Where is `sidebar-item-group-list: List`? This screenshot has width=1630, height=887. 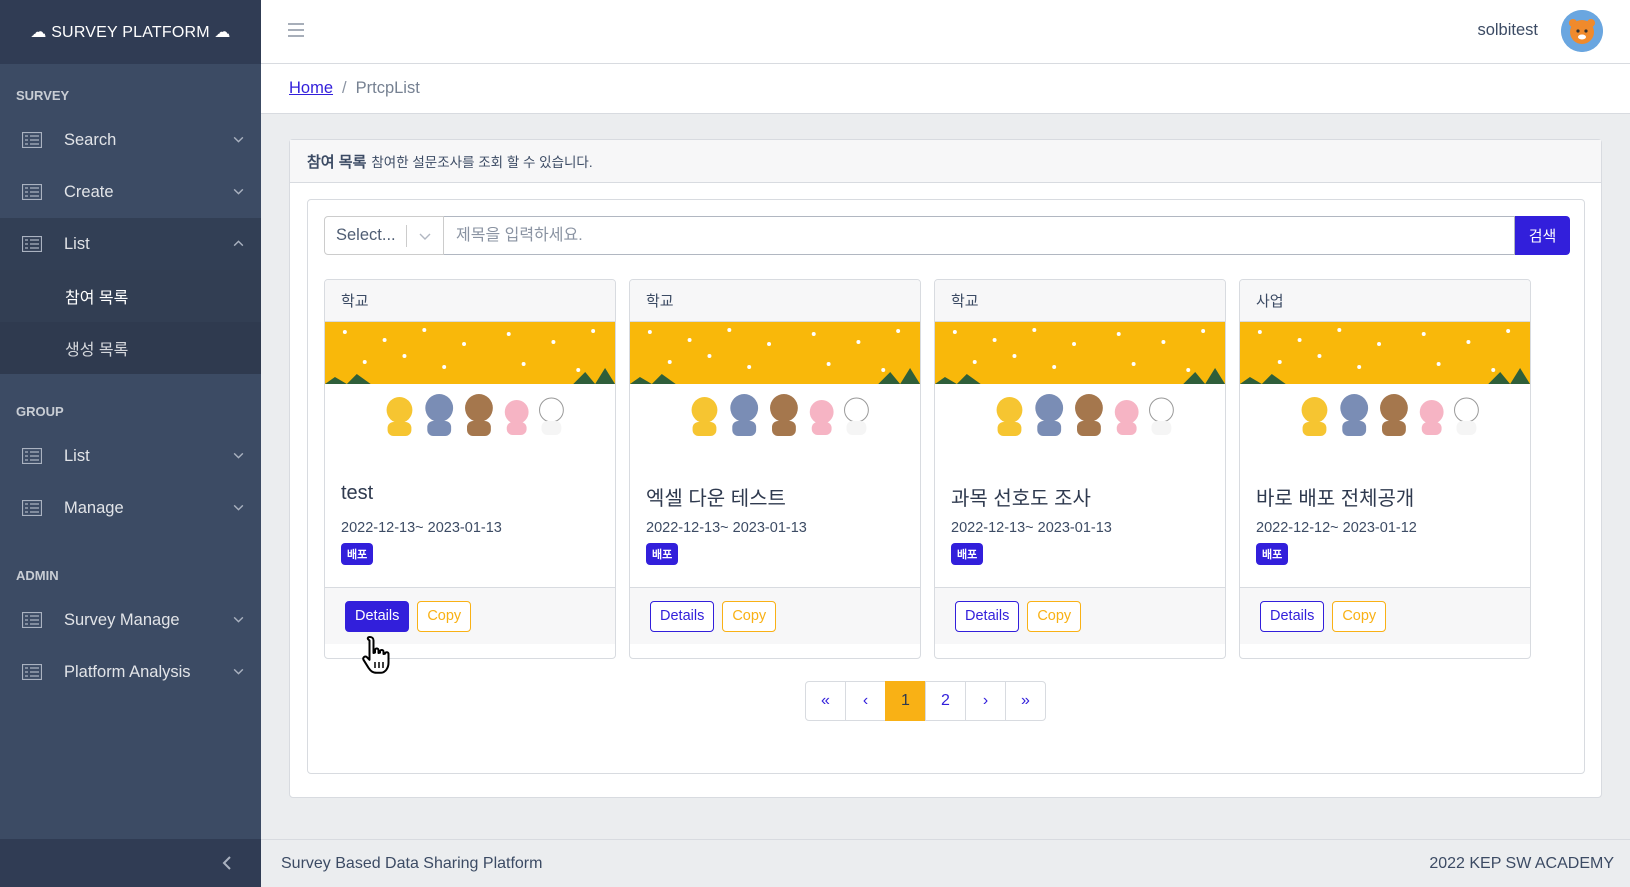 sidebar-item-group-list: List is located at coordinates (130, 456).